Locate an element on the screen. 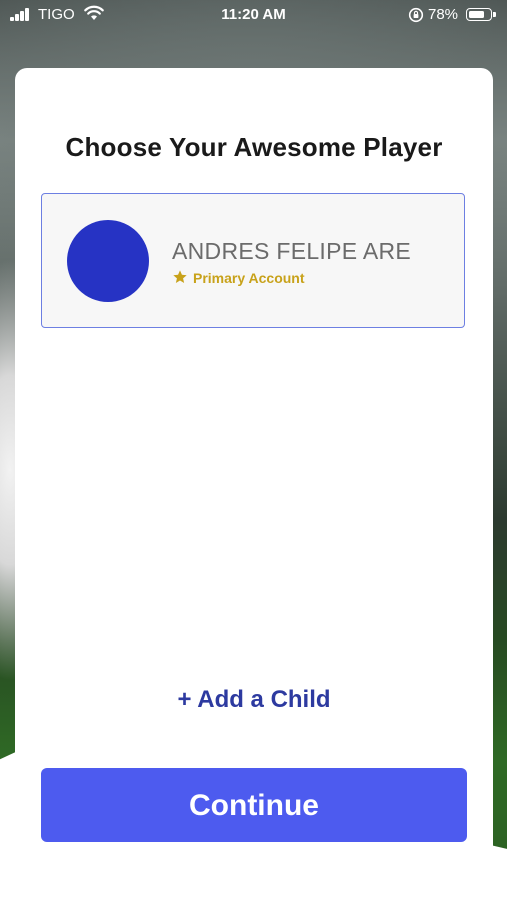  primary-account-label: Primary Account is located at coordinates (249, 278).